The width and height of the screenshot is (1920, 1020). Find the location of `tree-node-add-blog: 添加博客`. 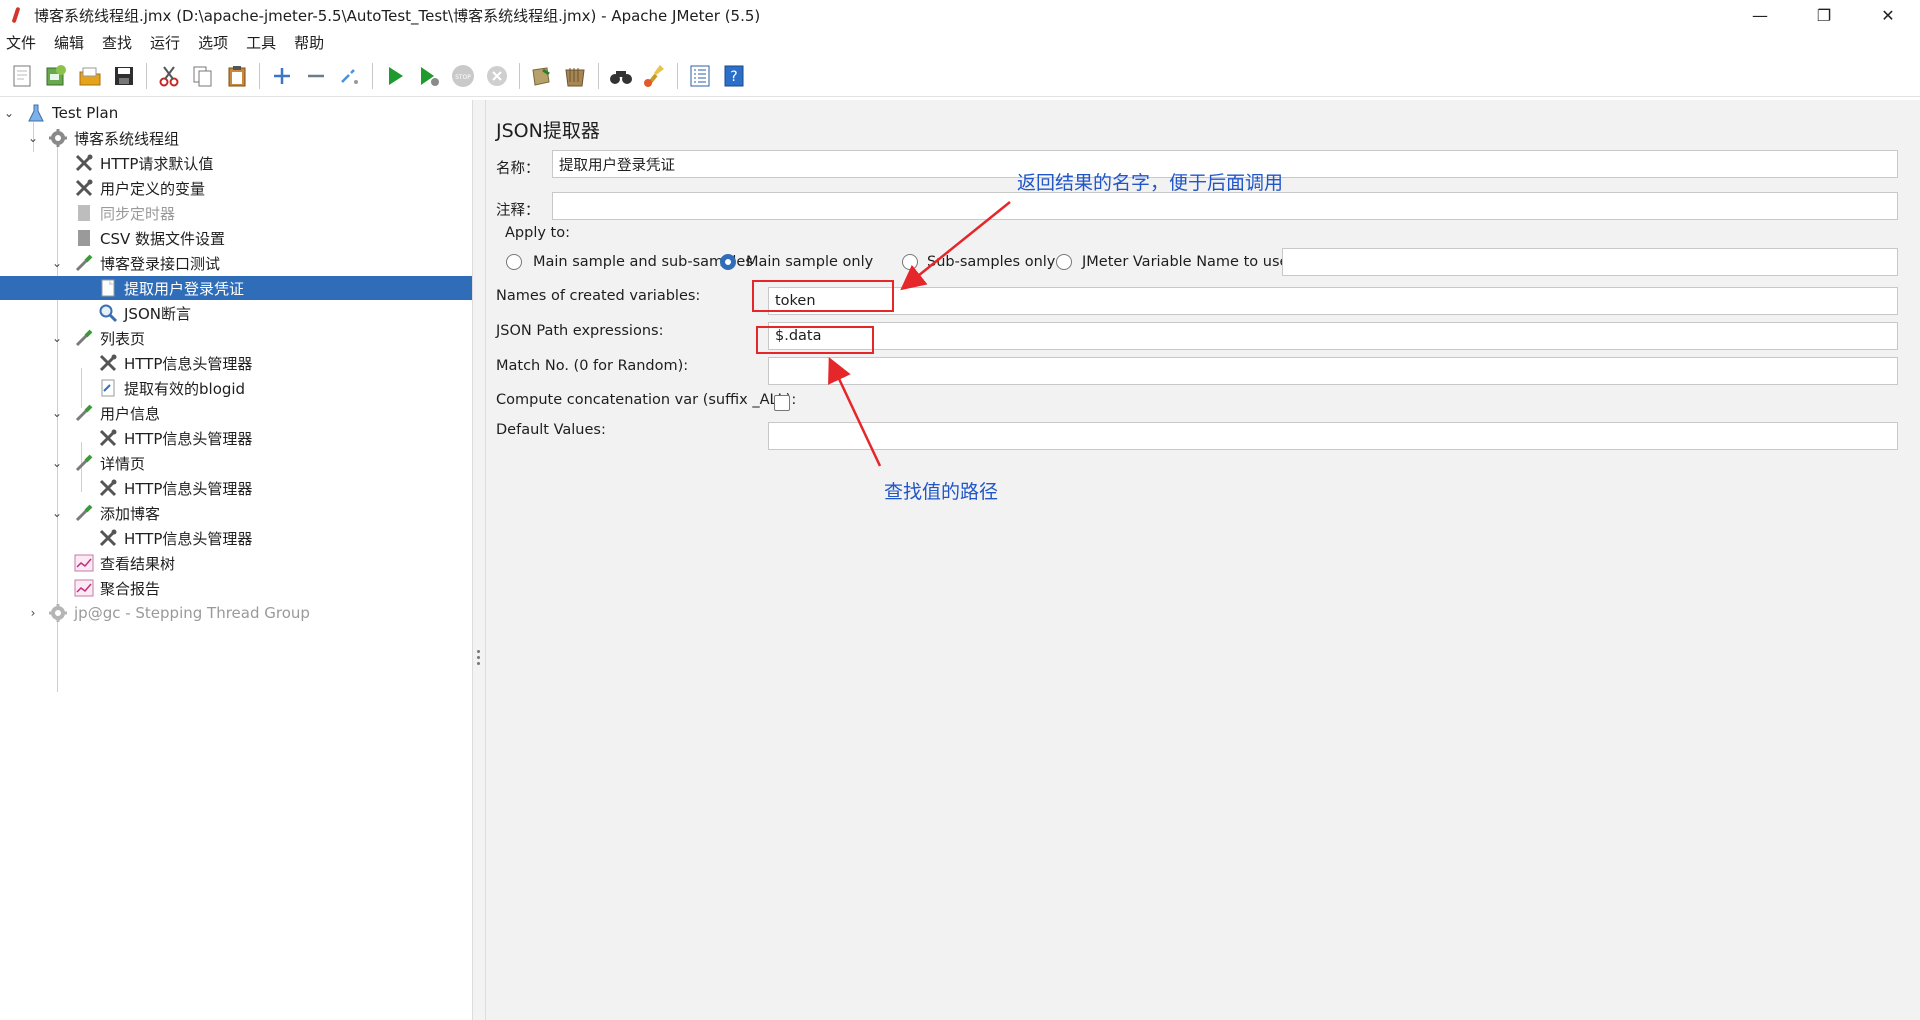

tree-node-add-blog: 添加博客 is located at coordinates (117, 513).